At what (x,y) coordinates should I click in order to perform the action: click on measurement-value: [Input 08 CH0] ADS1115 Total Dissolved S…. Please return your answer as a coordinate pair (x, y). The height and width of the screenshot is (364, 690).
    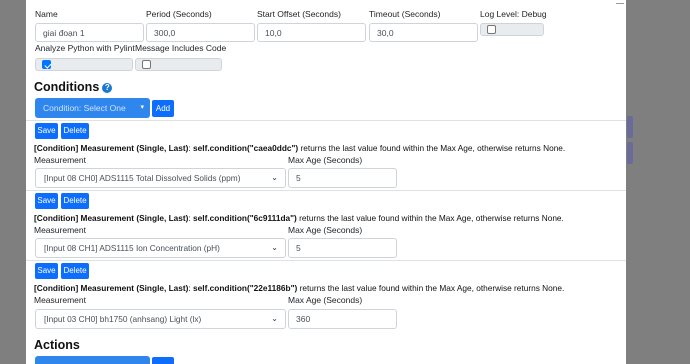
    Looking at the image, I should click on (142, 178).